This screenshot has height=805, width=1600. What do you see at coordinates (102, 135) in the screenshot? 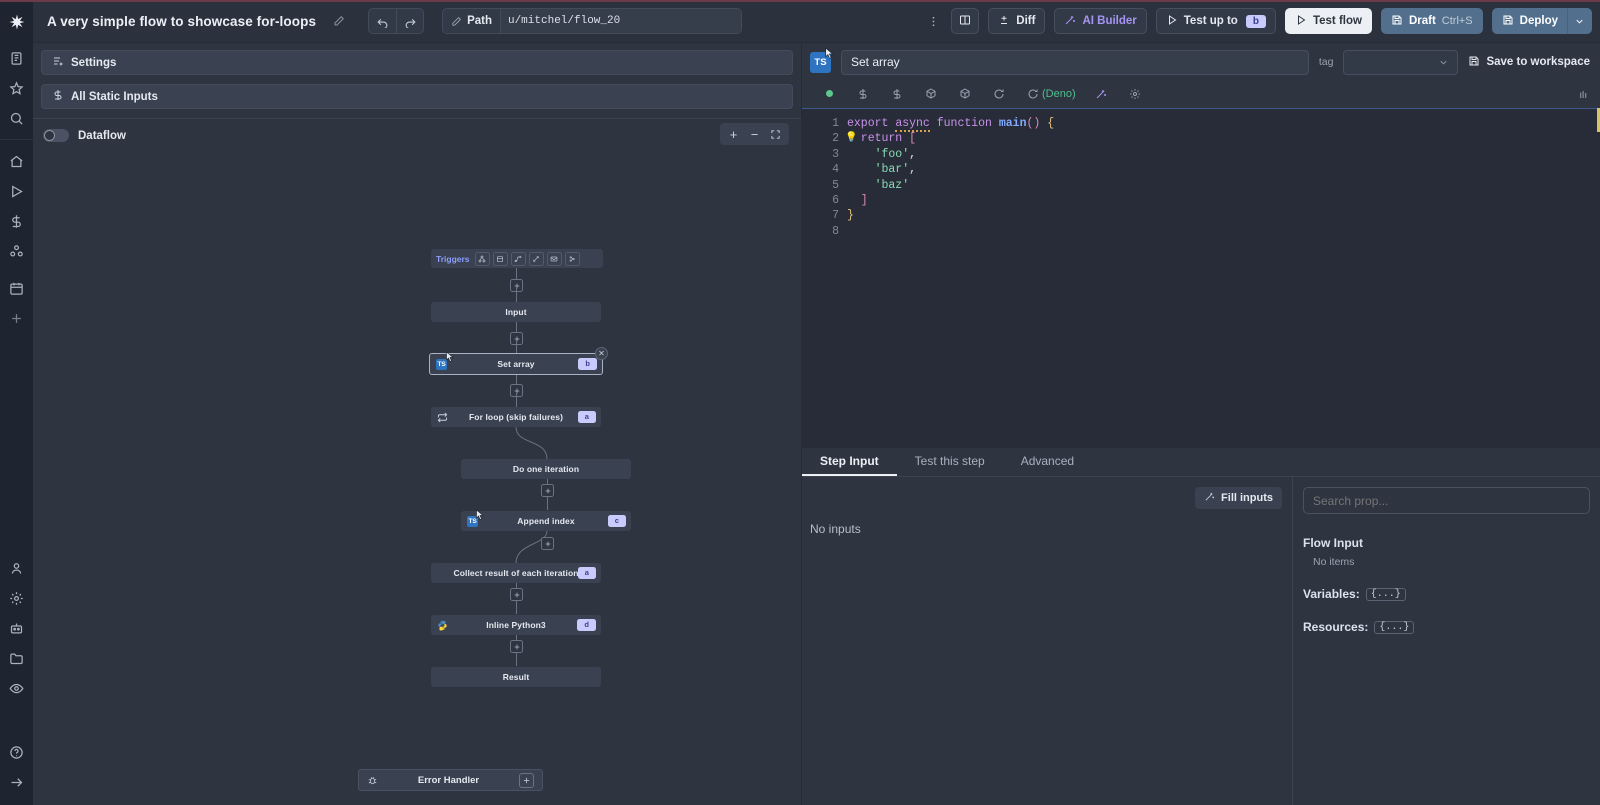
I see `dataflow-label: Dataflow` at bounding box center [102, 135].